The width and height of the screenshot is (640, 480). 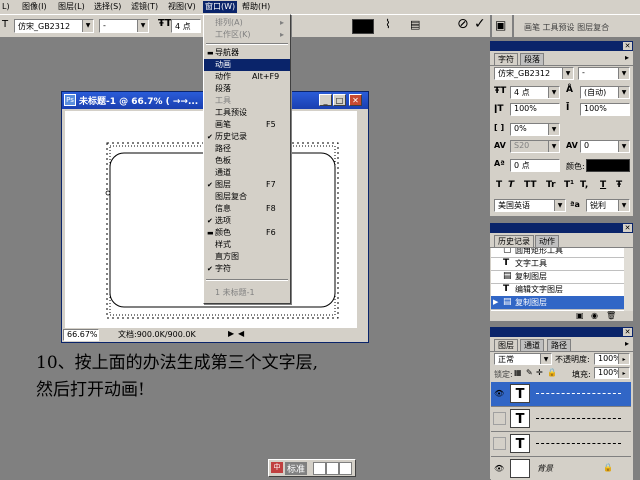 What do you see at coordinates (611, 315) in the screenshot?
I see `trash-icon: 🗑` at bounding box center [611, 315].